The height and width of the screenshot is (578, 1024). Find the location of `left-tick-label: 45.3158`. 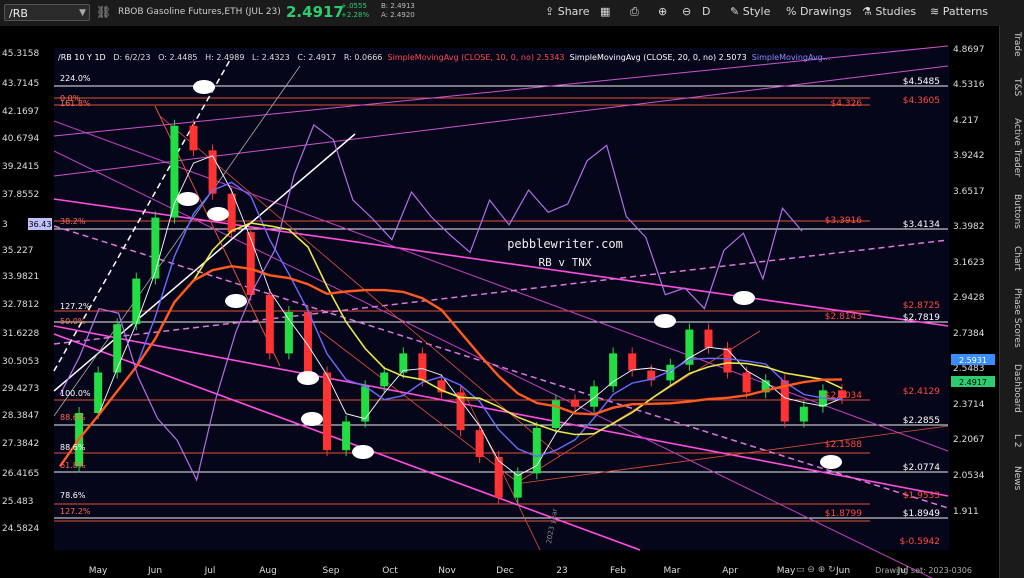

left-tick-label: 45.3158 is located at coordinates (20, 54).